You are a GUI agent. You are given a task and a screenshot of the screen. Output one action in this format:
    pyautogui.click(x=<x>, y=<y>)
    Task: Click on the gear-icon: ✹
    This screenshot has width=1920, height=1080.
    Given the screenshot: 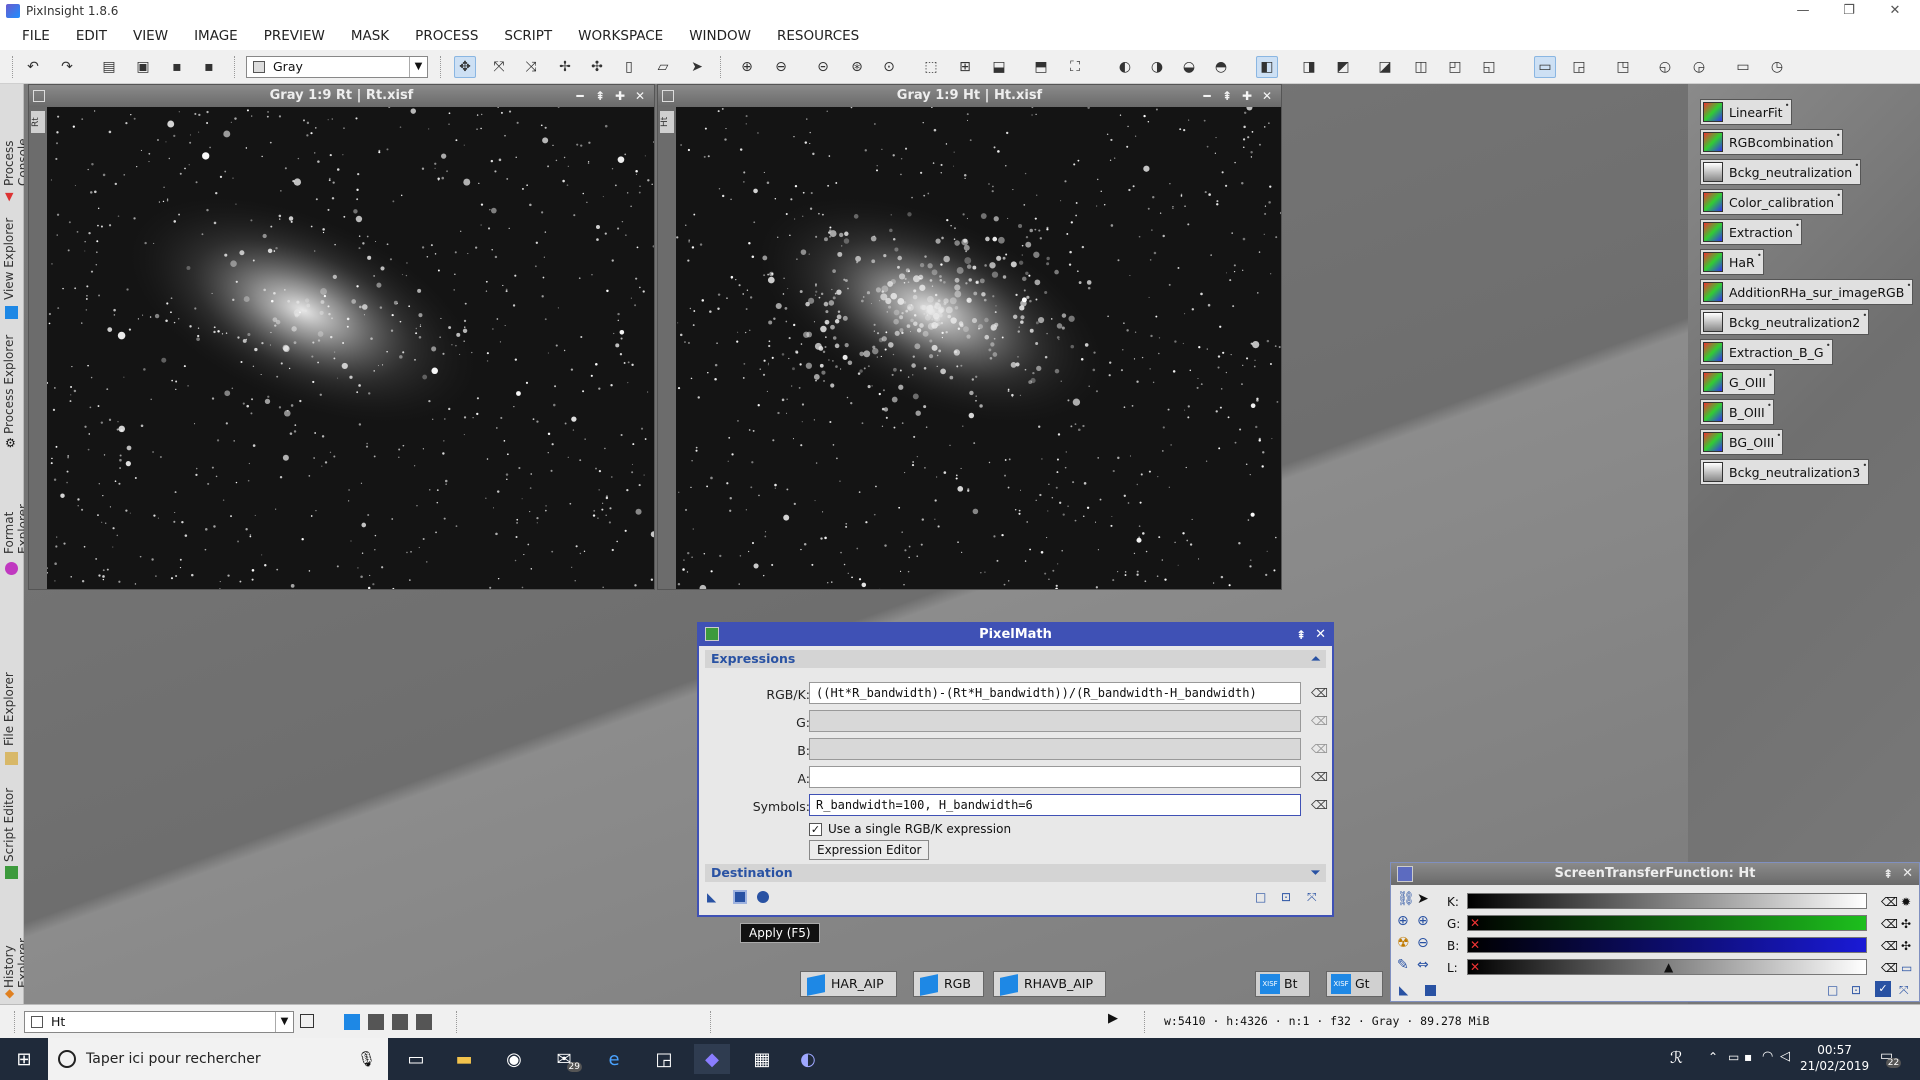 What is the action you would take?
    pyautogui.click(x=1906, y=902)
    